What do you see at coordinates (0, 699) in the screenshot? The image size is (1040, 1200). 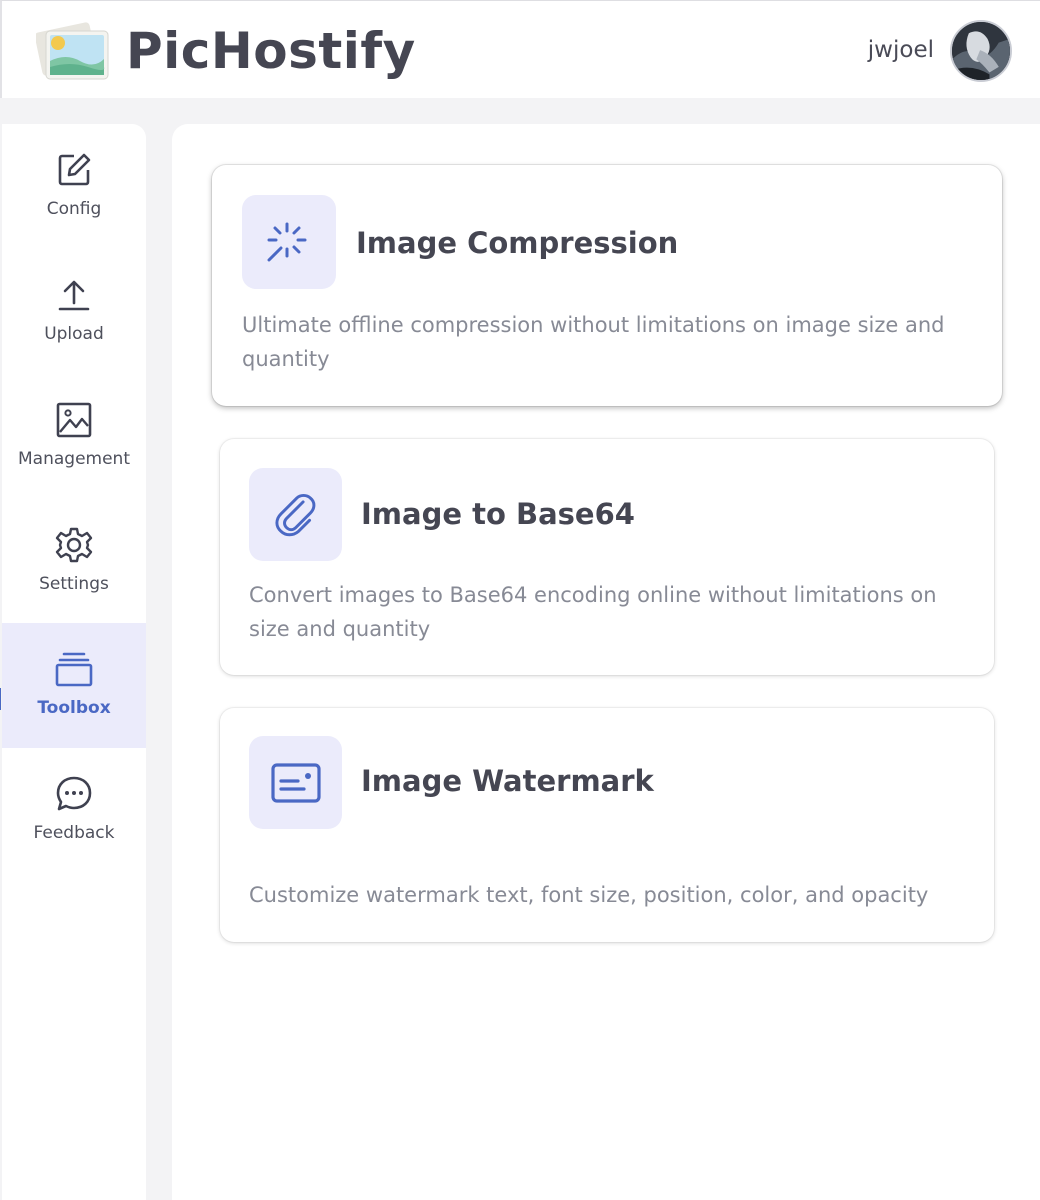 I see `active-nav-marker` at bounding box center [0, 699].